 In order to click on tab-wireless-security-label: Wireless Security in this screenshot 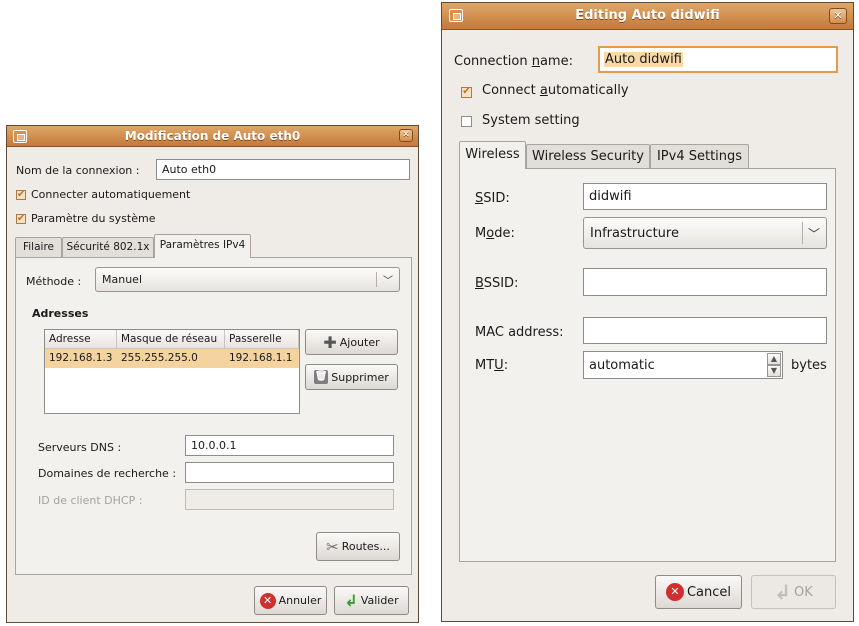, I will do `click(588, 156)`.